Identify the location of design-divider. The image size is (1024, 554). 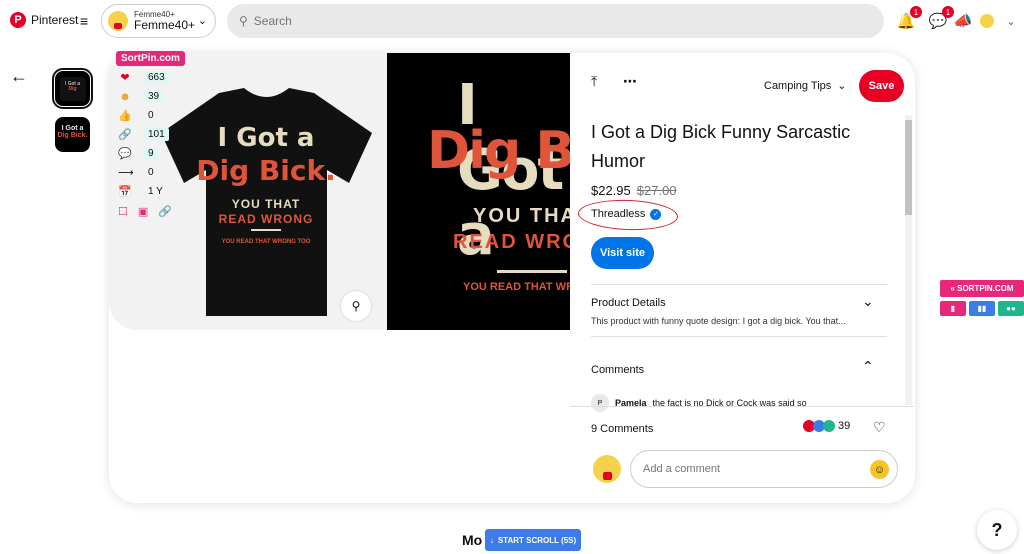
(532, 271).